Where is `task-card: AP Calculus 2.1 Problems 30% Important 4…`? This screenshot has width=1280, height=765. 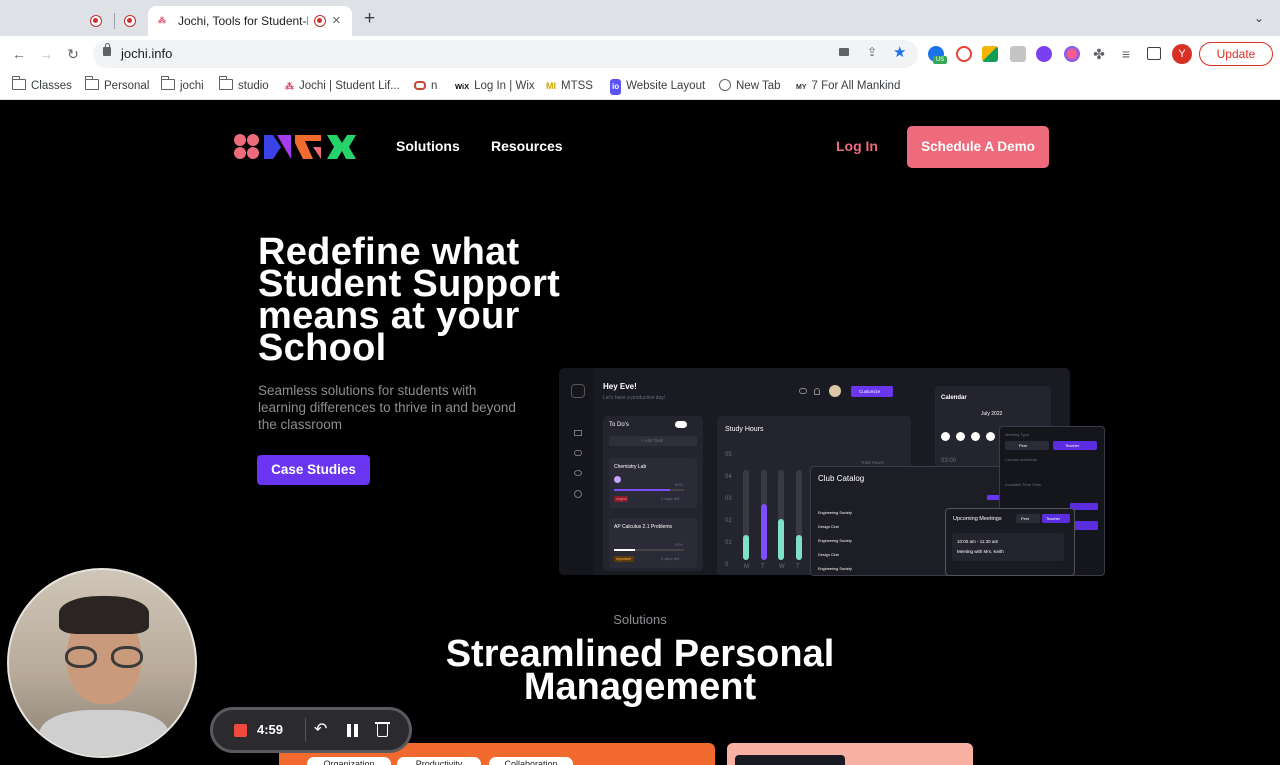 task-card: AP Calculus 2.1 Problems 30% Important 4… is located at coordinates (653, 543).